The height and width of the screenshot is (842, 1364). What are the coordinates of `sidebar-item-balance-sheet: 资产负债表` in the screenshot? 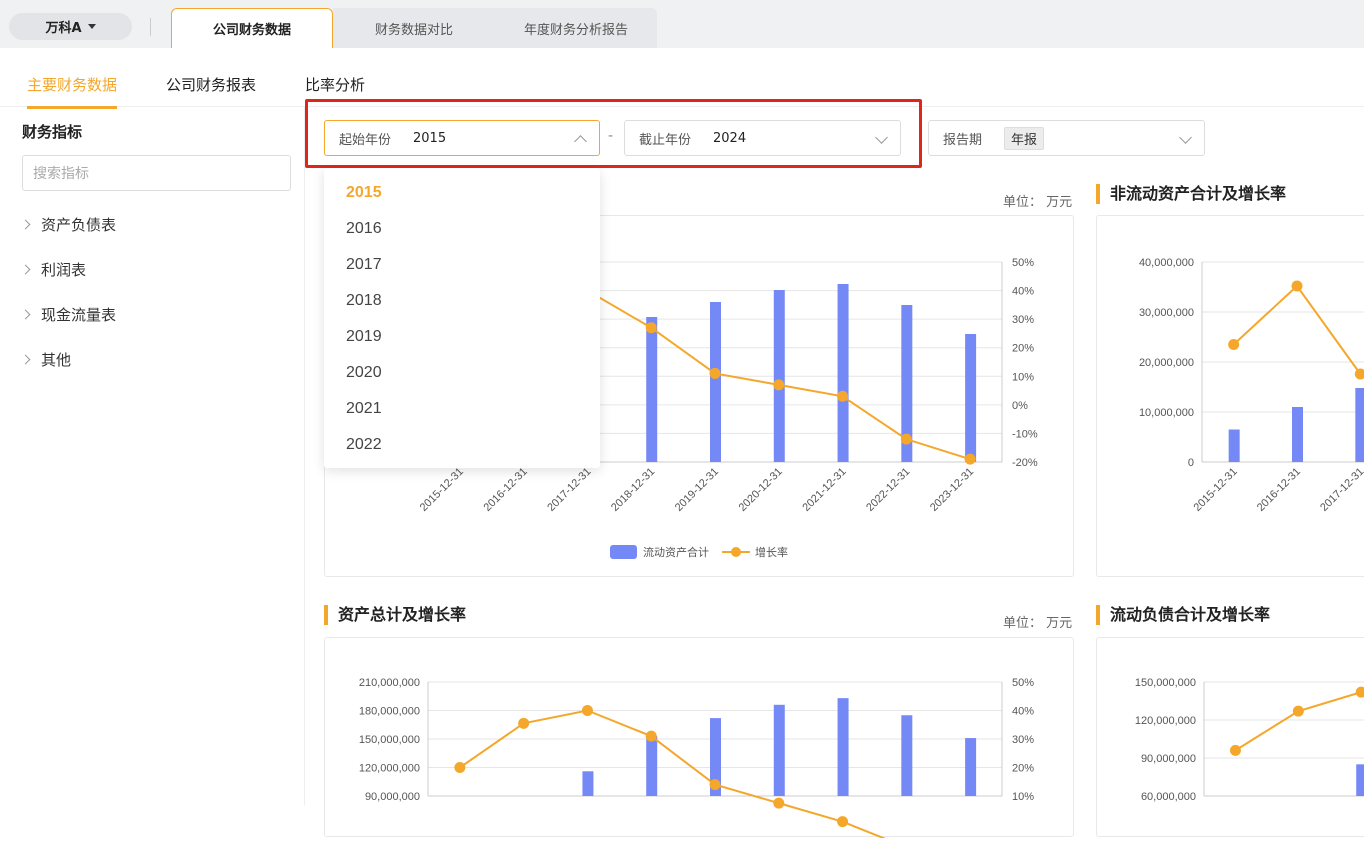 It's located at (68, 224).